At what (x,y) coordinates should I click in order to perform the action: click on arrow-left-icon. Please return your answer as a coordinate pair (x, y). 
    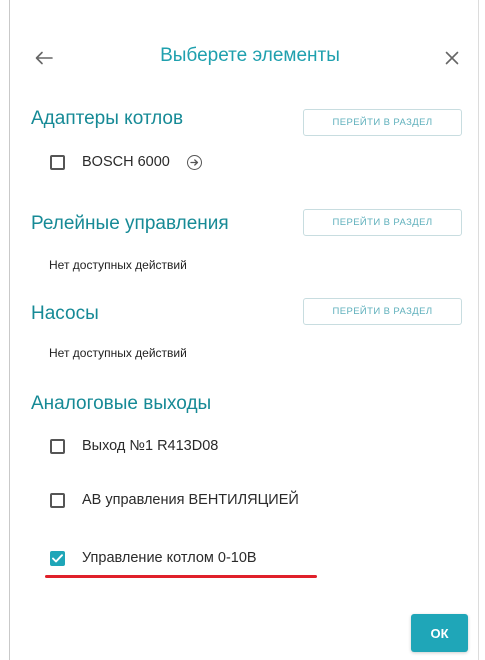
    Looking at the image, I should click on (44, 58).